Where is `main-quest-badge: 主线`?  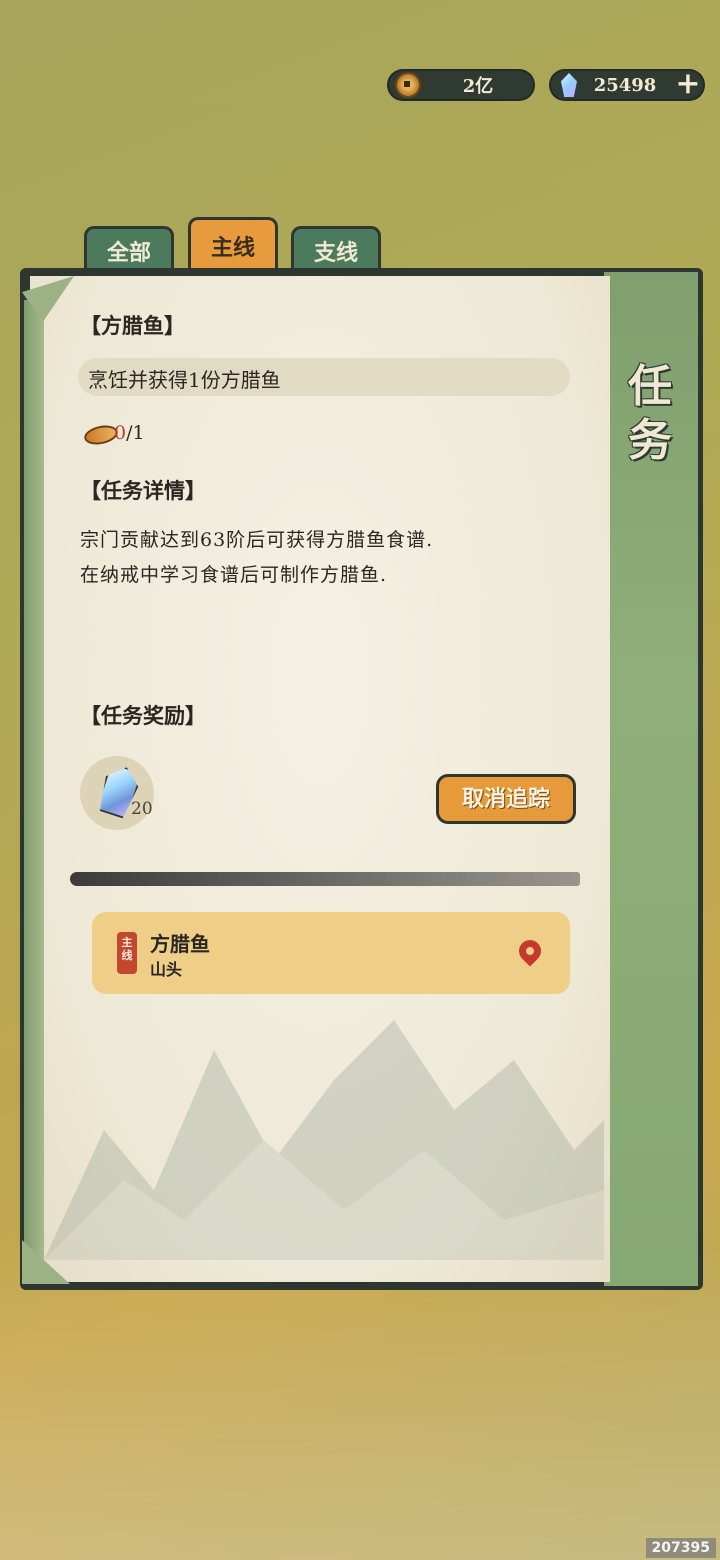
main-quest-badge: 主线 is located at coordinates (127, 953).